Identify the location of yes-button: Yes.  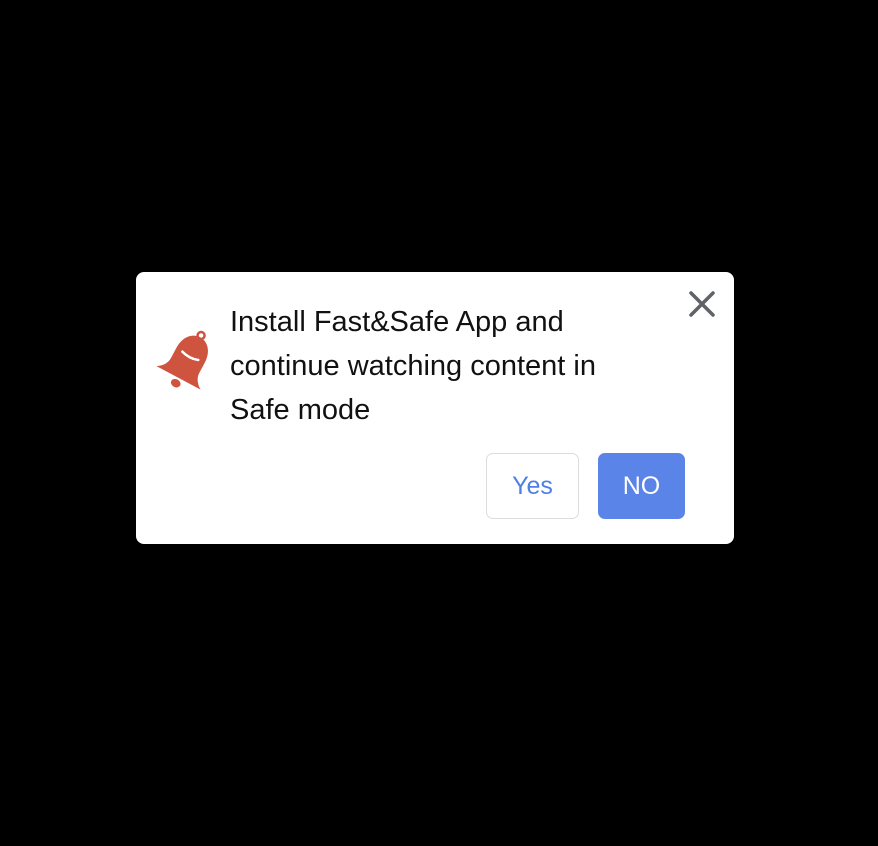
(532, 486).